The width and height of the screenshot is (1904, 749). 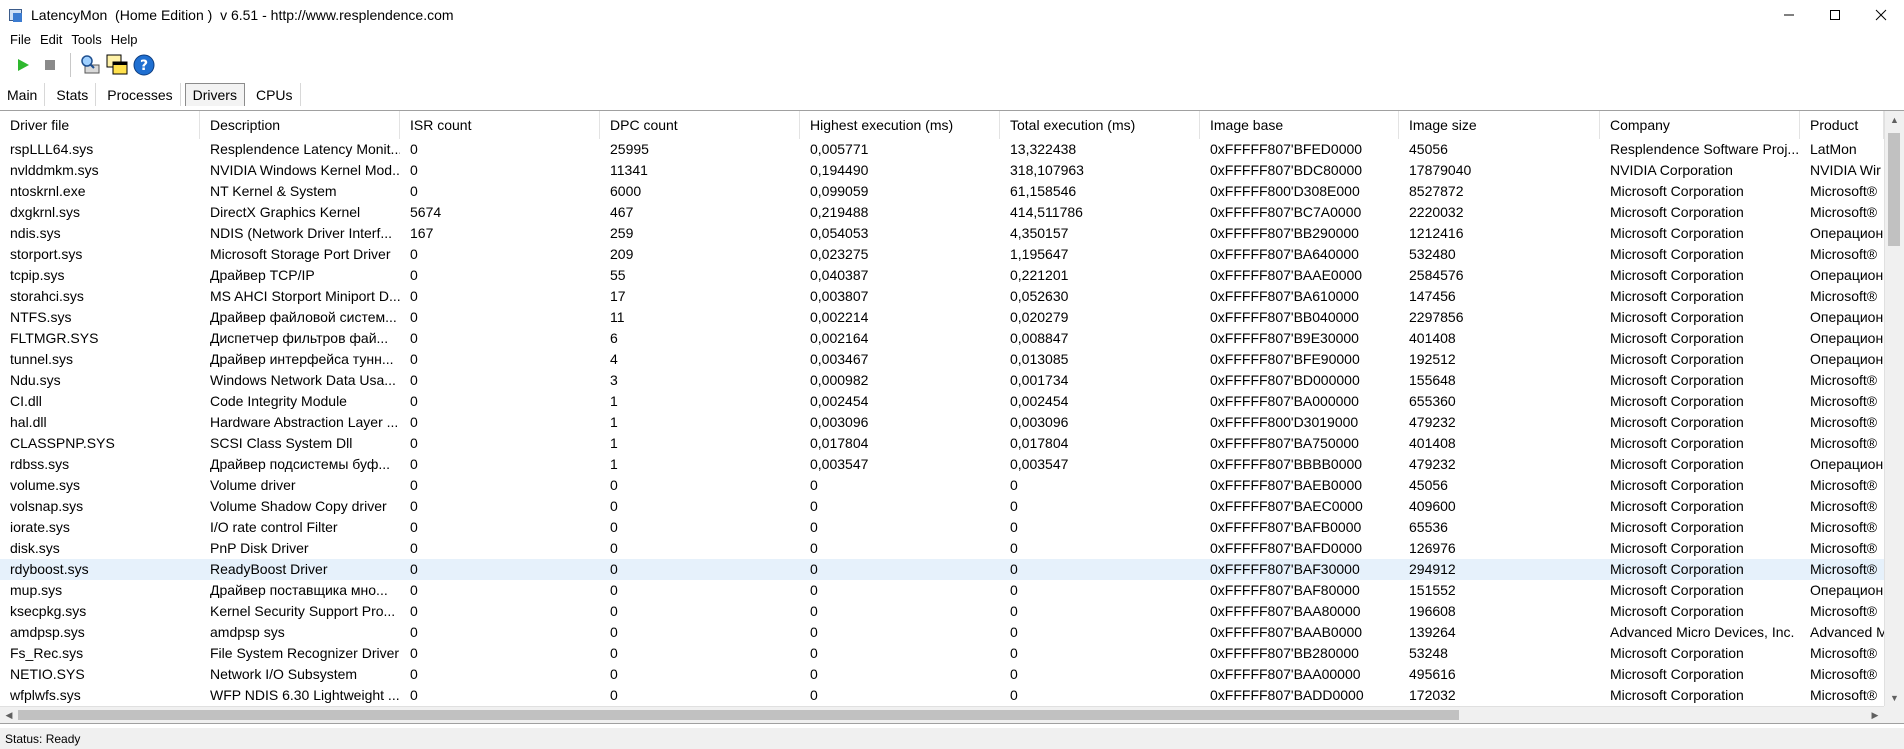 What do you see at coordinates (1100, 125) in the screenshot?
I see `column-header-total-execution: Total execution (ms)` at bounding box center [1100, 125].